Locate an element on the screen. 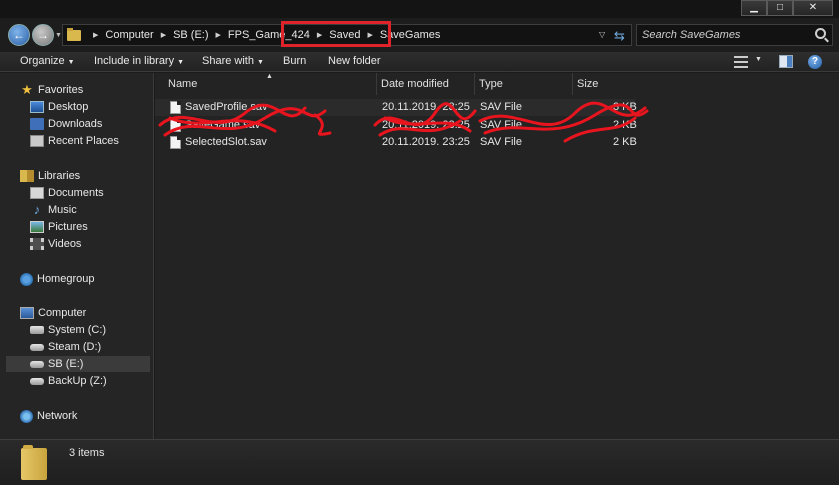 This screenshot has height=485, width=839. sidebar-item-label: System (C:) is located at coordinates (77, 330).